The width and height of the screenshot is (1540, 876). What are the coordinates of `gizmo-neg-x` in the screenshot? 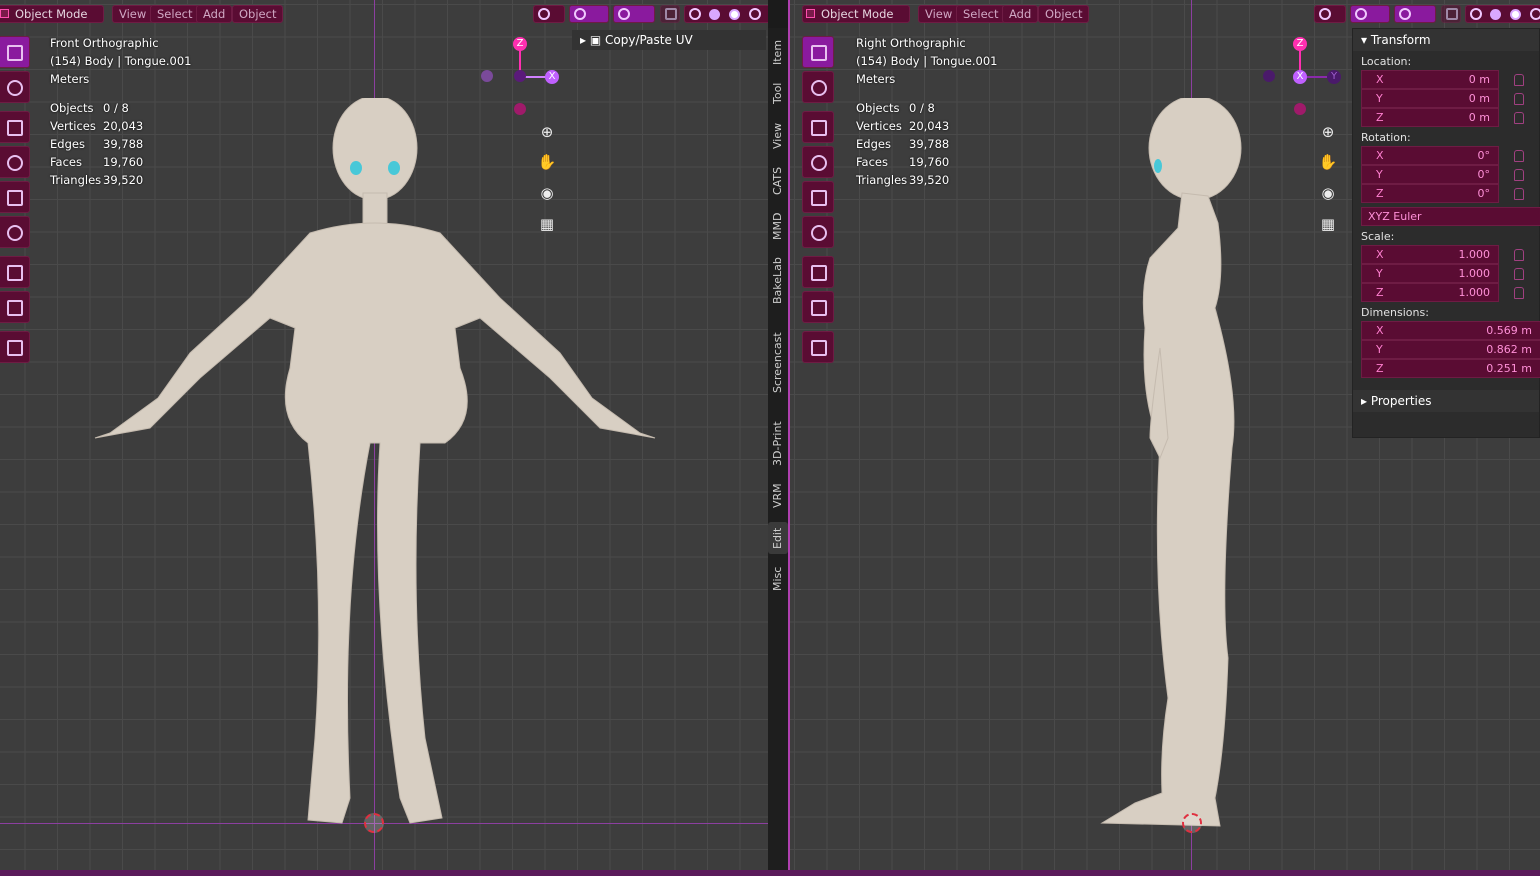 It's located at (487, 76).